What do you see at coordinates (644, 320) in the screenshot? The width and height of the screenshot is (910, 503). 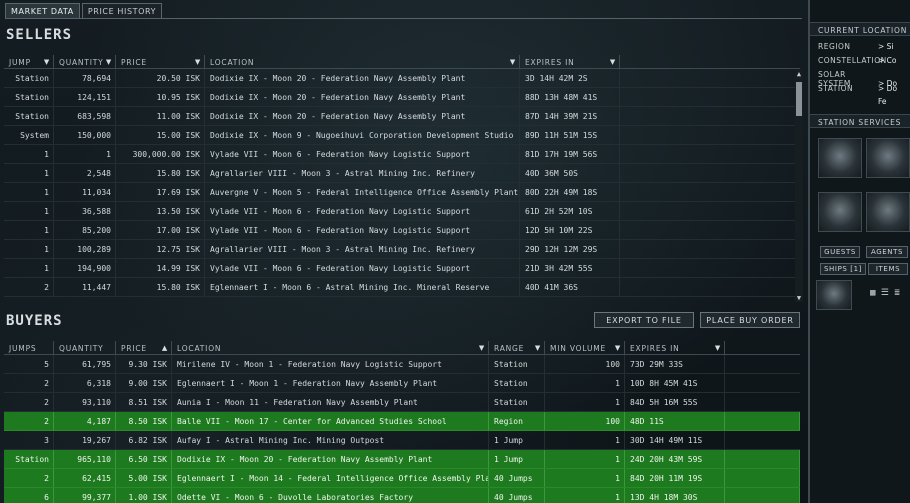 I see `export-to-file-button: EXPORT TO FILE` at bounding box center [644, 320].